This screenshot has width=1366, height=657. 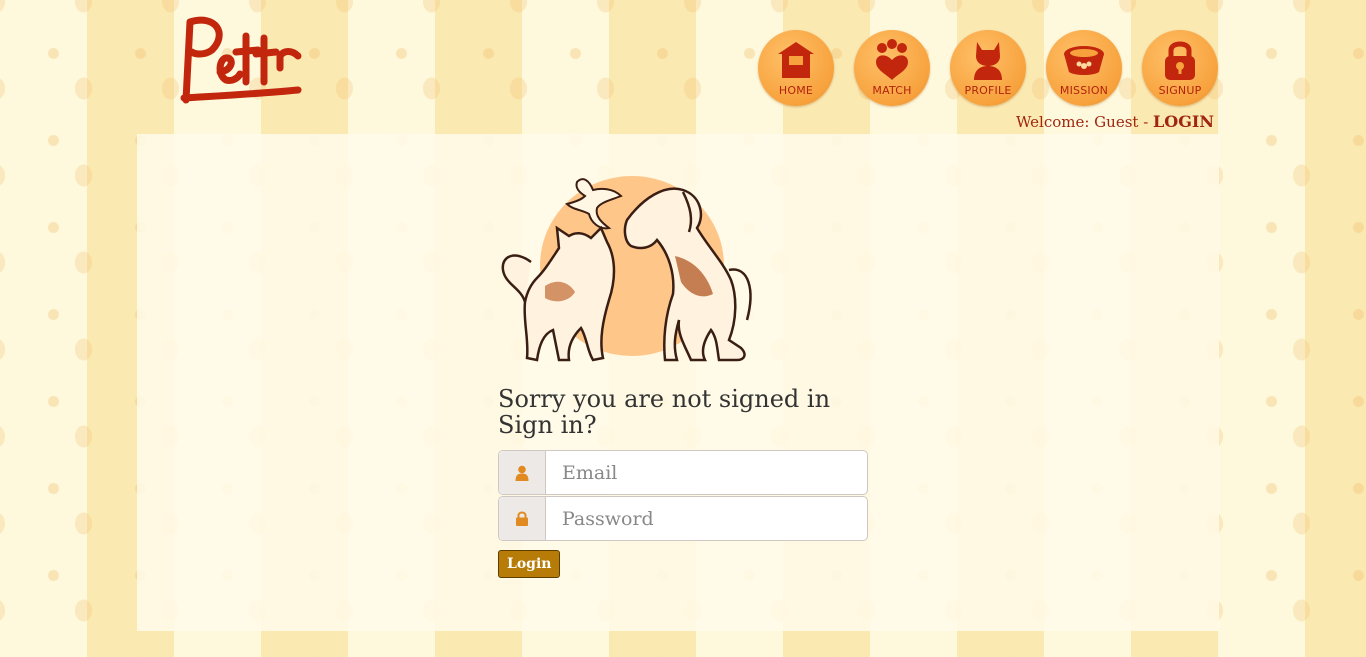 I want to click on welcome-bar: Welcome: Guest - LOGIN, so click(x=1115, y=121).